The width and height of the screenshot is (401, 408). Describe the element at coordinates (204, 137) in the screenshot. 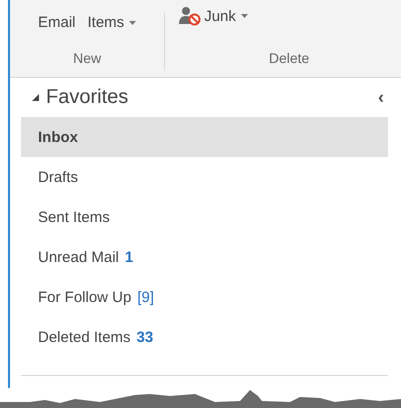

I see `folder-item: Inbox` at that location.